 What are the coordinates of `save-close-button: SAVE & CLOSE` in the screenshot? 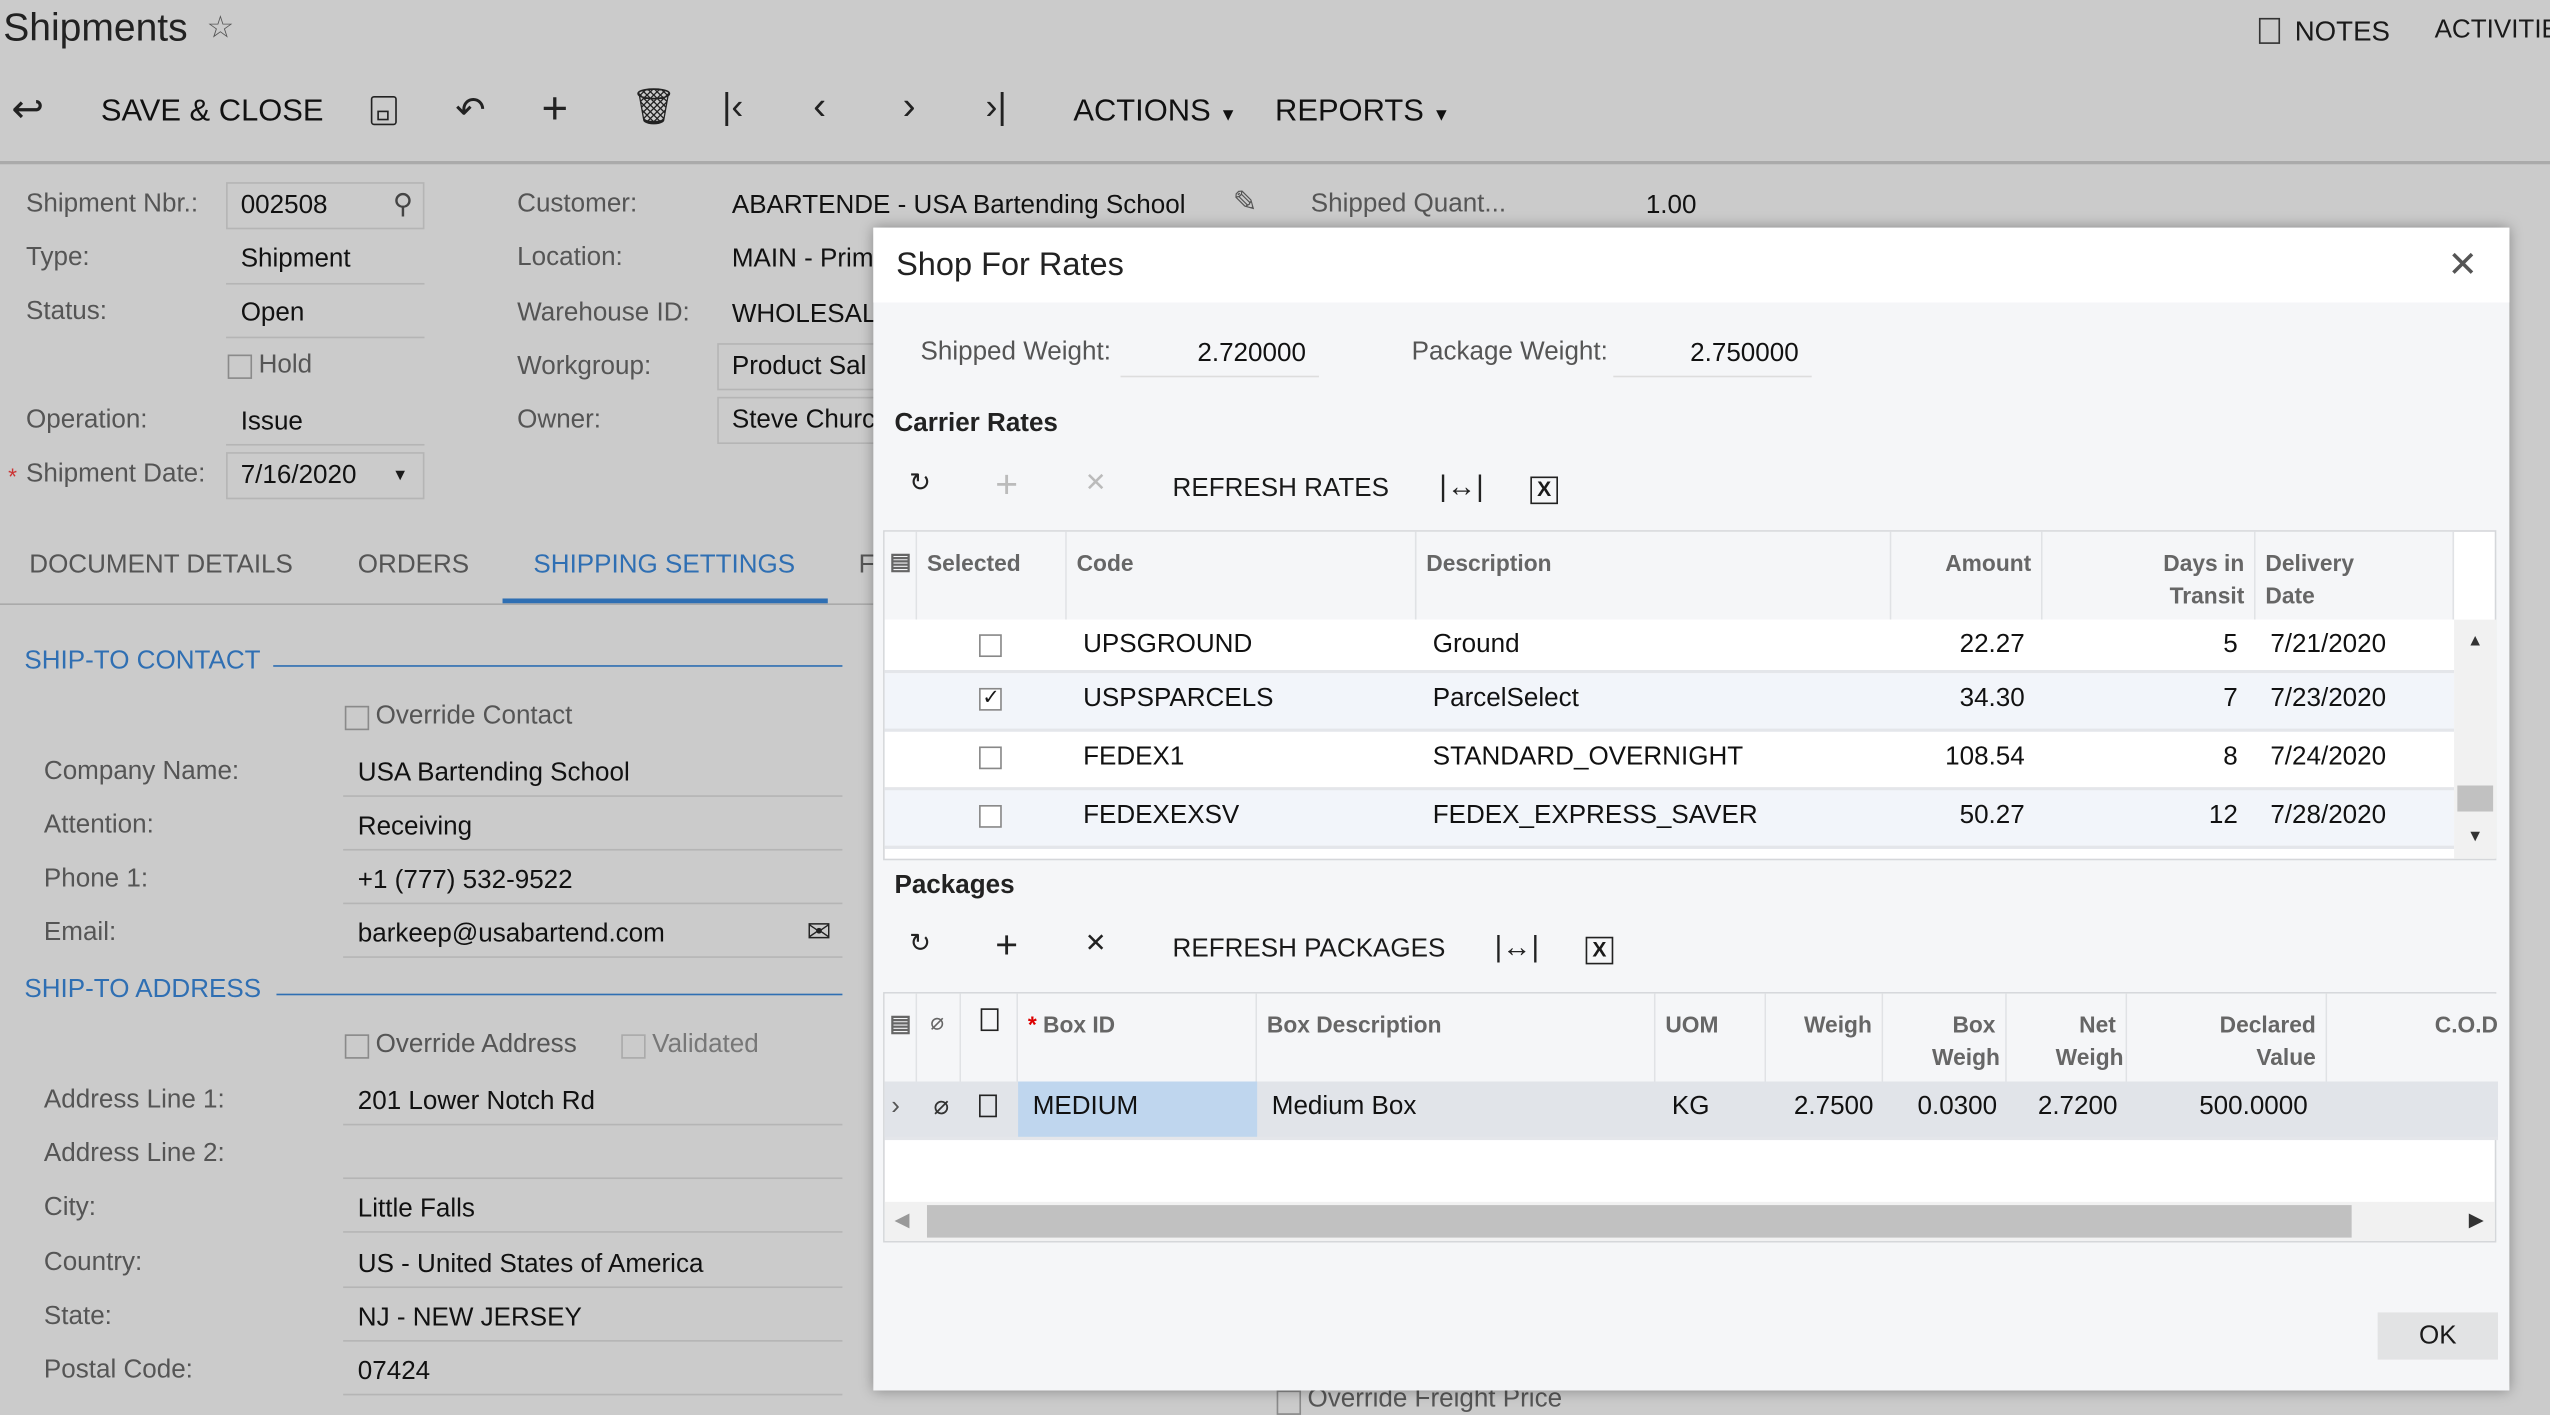 It's located at (212, 112).